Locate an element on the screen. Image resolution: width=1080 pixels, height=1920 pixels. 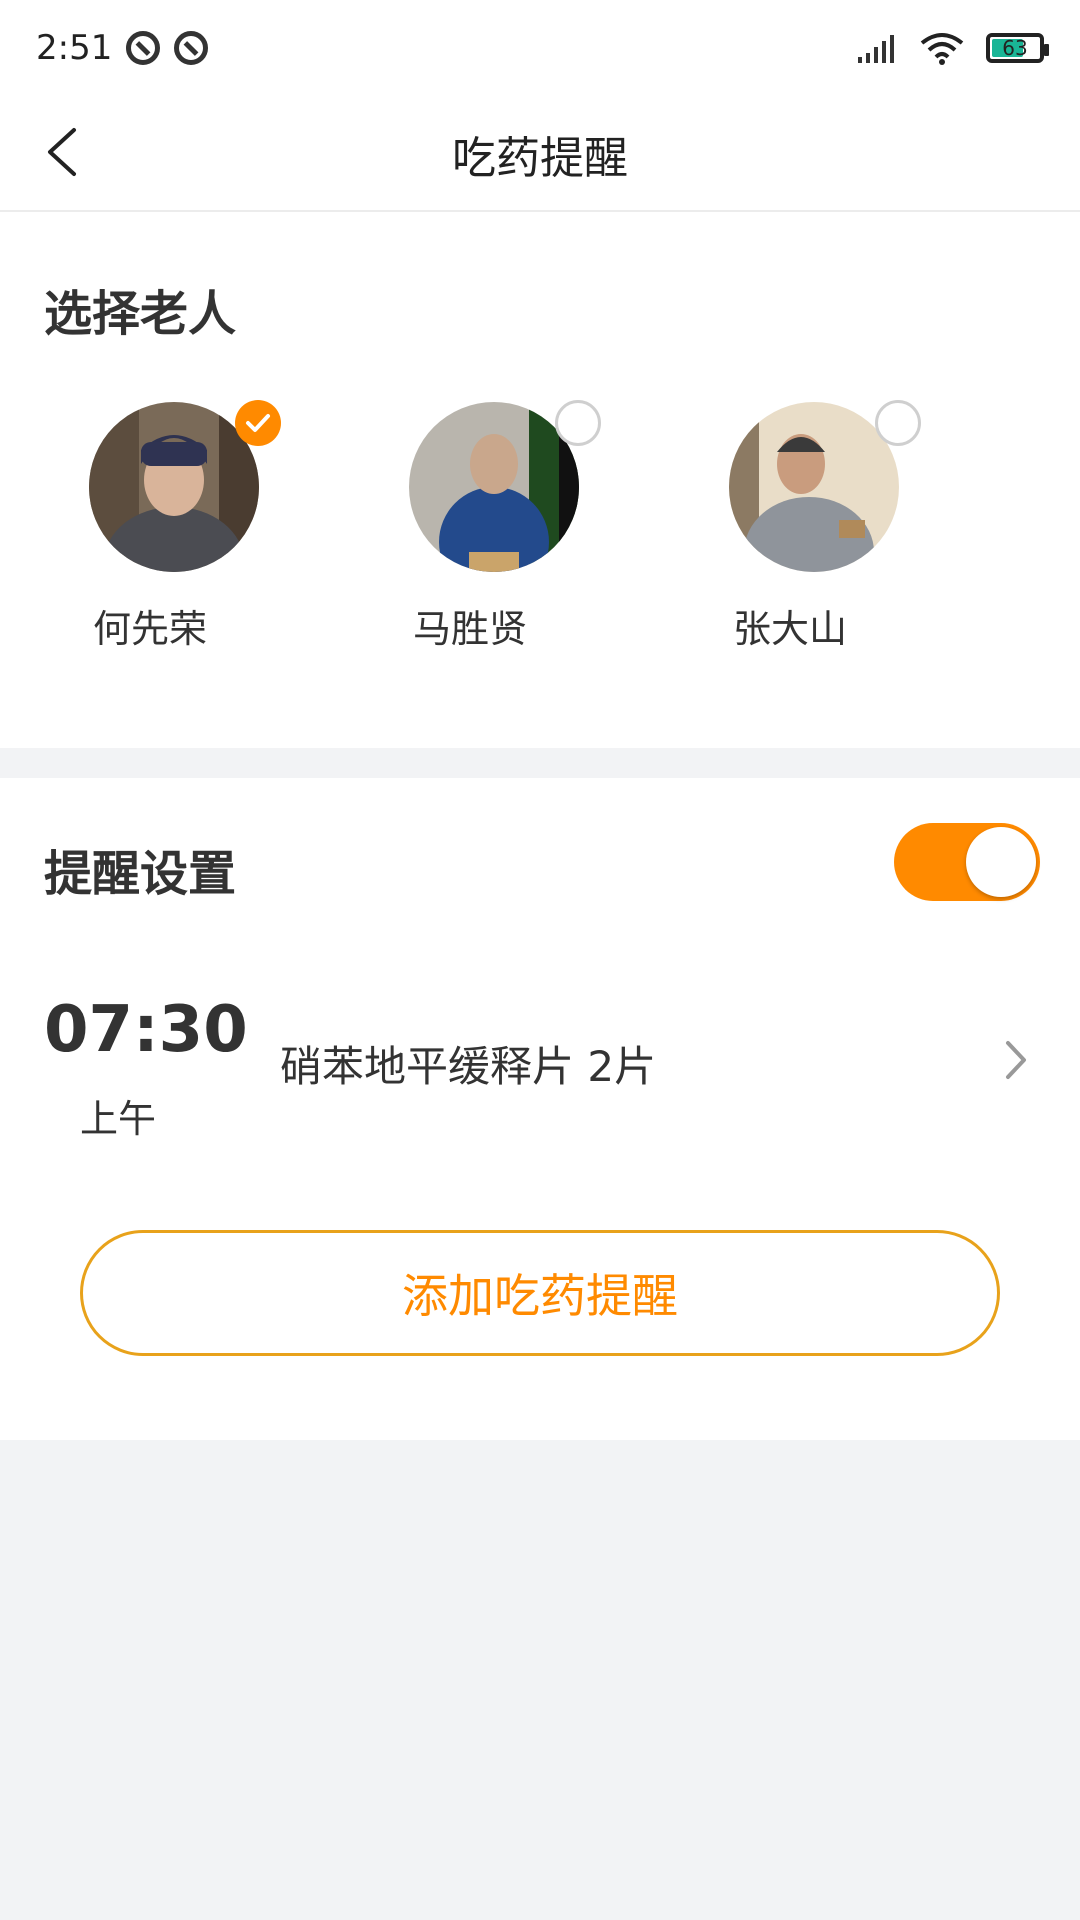
status-right: 63 is located at coordinates (953, 48).